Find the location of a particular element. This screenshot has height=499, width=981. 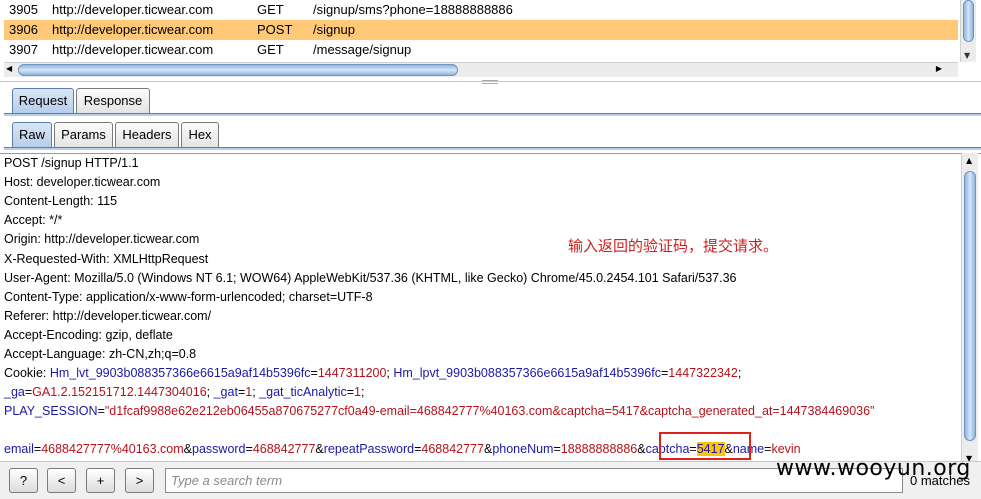

param-name: _gat_ticAnalytic is located at coordinates (303, 392).